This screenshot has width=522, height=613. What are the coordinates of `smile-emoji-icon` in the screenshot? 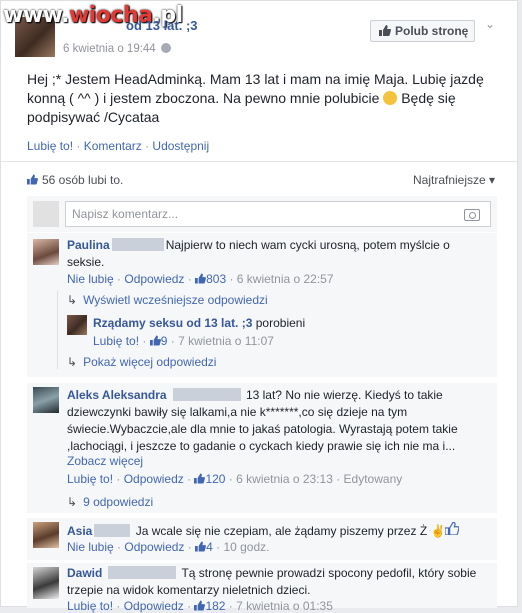 It's located at (390, 98).